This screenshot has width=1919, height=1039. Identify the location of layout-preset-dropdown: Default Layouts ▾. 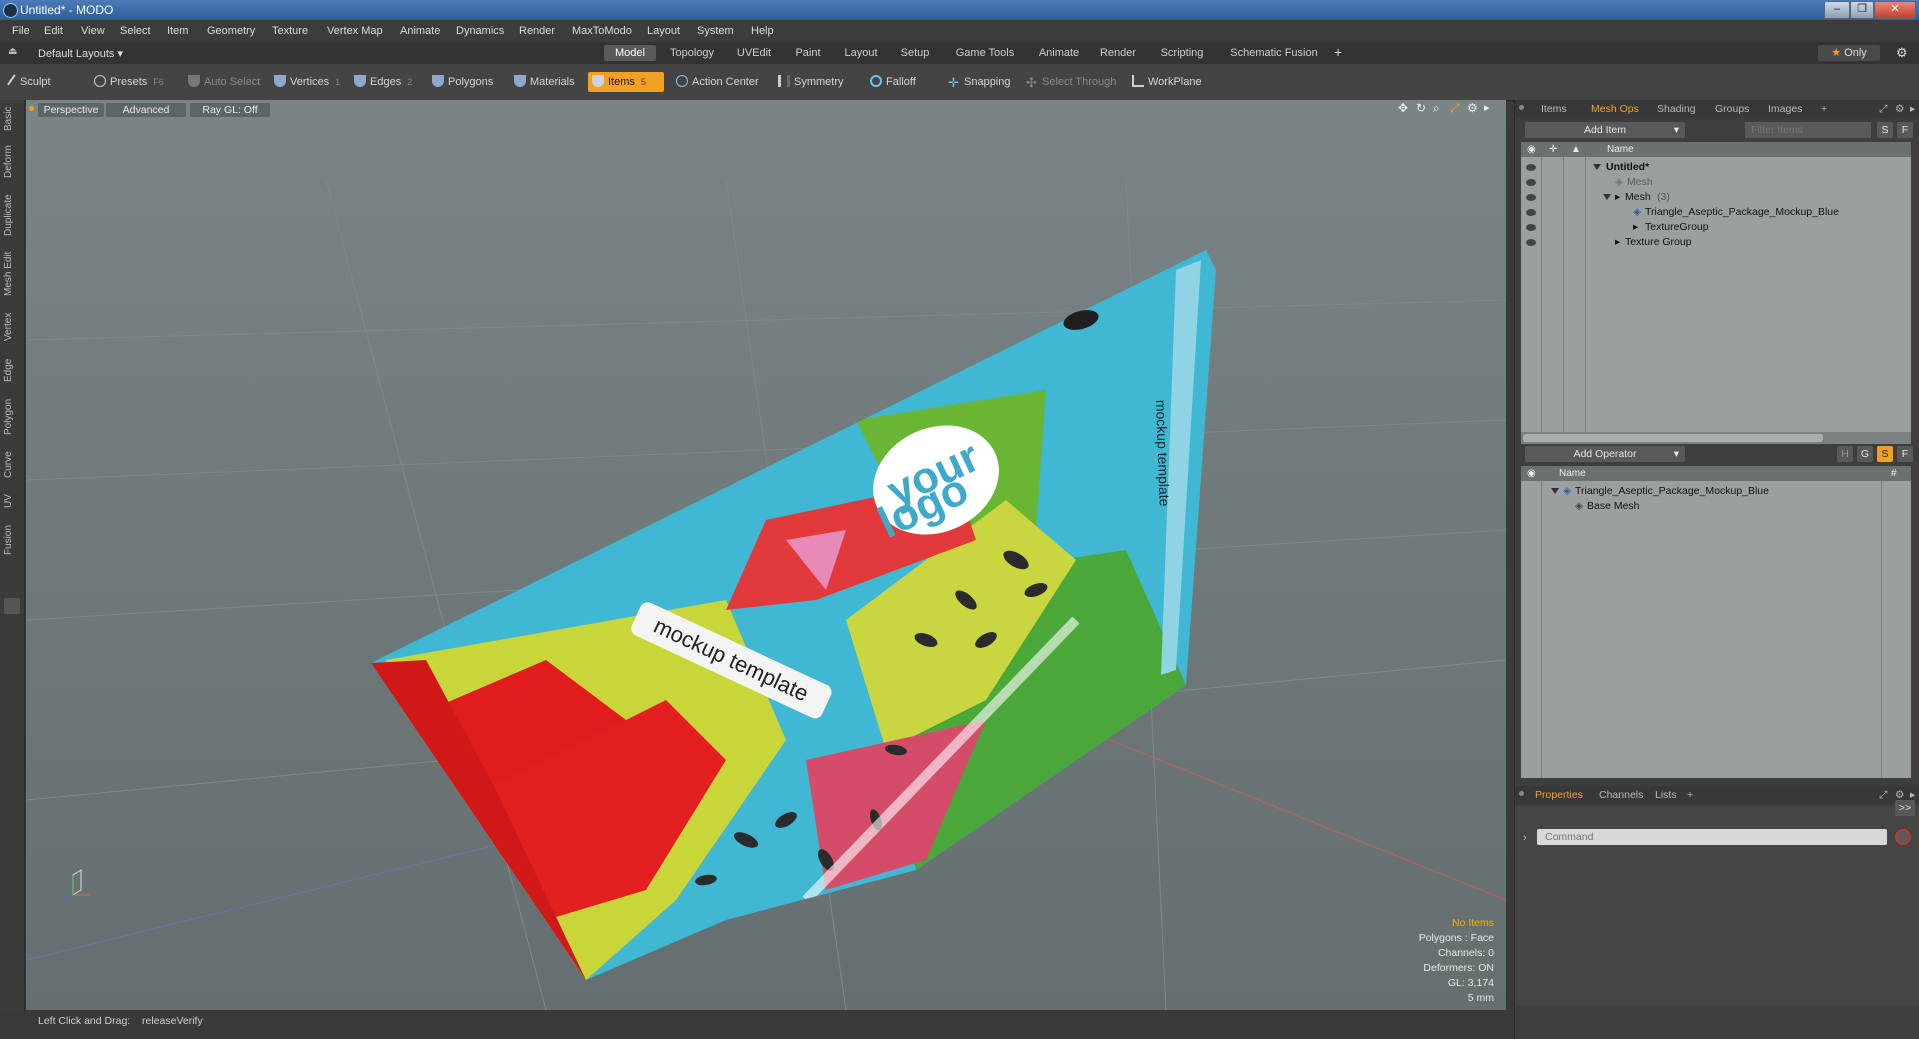
(80, 53).